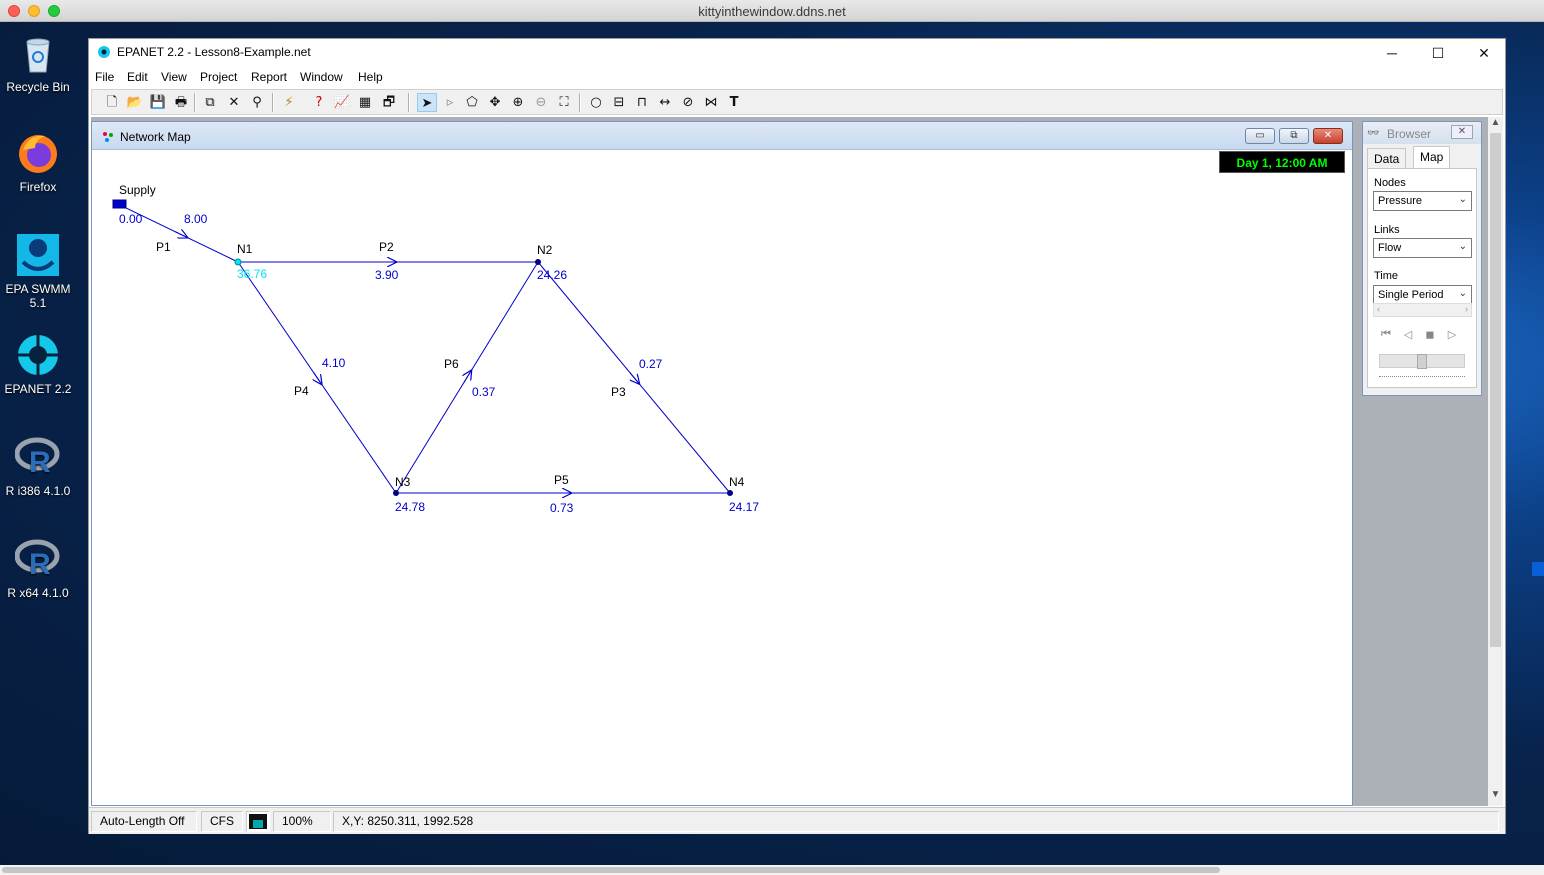  Describe the element at coordinates (238, 262) in the screenshot. I see `junction-n1` at that location.